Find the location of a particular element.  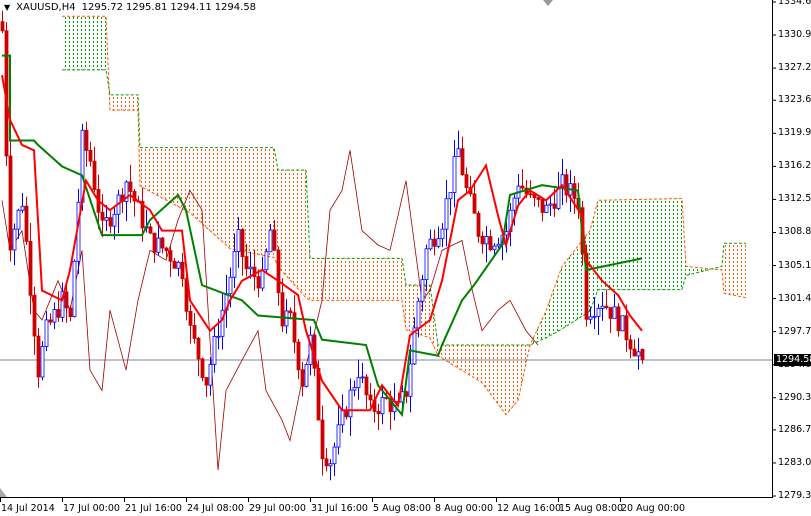

time-tick-label: 12 Aug 16:00 is located at coordinates (529, 508).